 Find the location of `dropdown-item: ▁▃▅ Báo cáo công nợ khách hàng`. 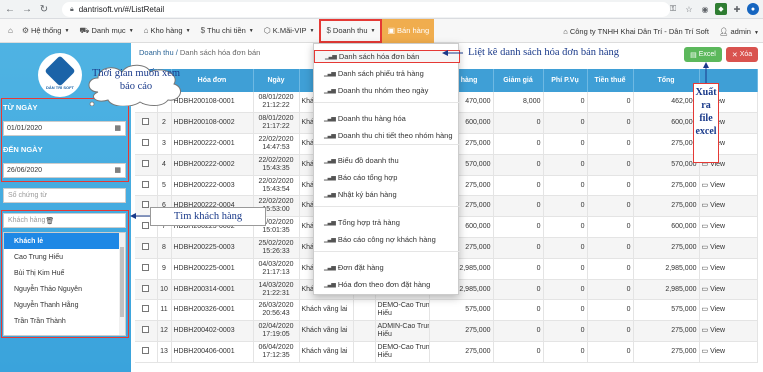

dropdown-item: ▁▃▅ Báo cáo công nợ khách hàng is located at coordinates (387, 239).